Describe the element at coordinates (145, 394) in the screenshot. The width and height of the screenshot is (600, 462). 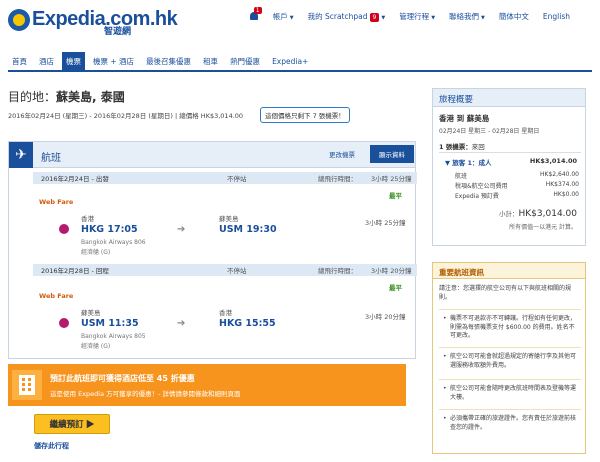
I see `hotel-offer-subtitle: 這是使用 Expedia 方可獲享的優惠！- 詳情請參閱條款和細則頁面` at that location.